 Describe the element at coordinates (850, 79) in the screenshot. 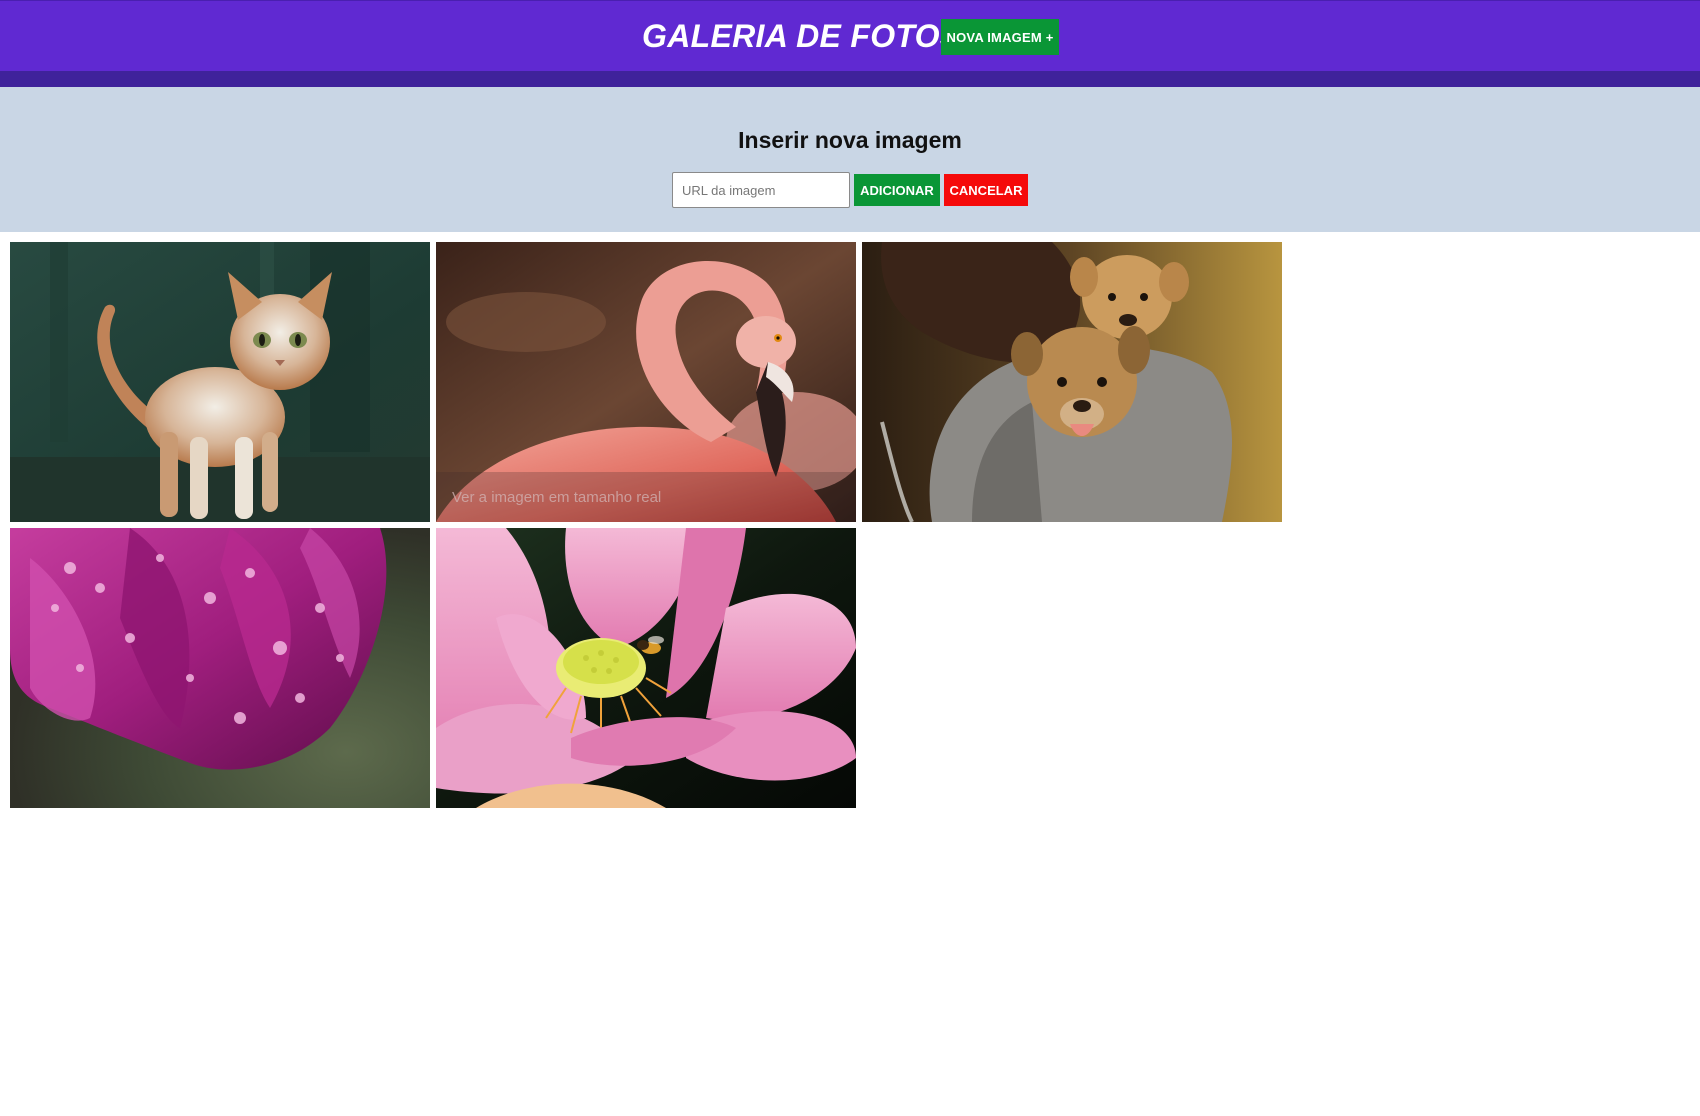

I see `header-stripe` at that location.